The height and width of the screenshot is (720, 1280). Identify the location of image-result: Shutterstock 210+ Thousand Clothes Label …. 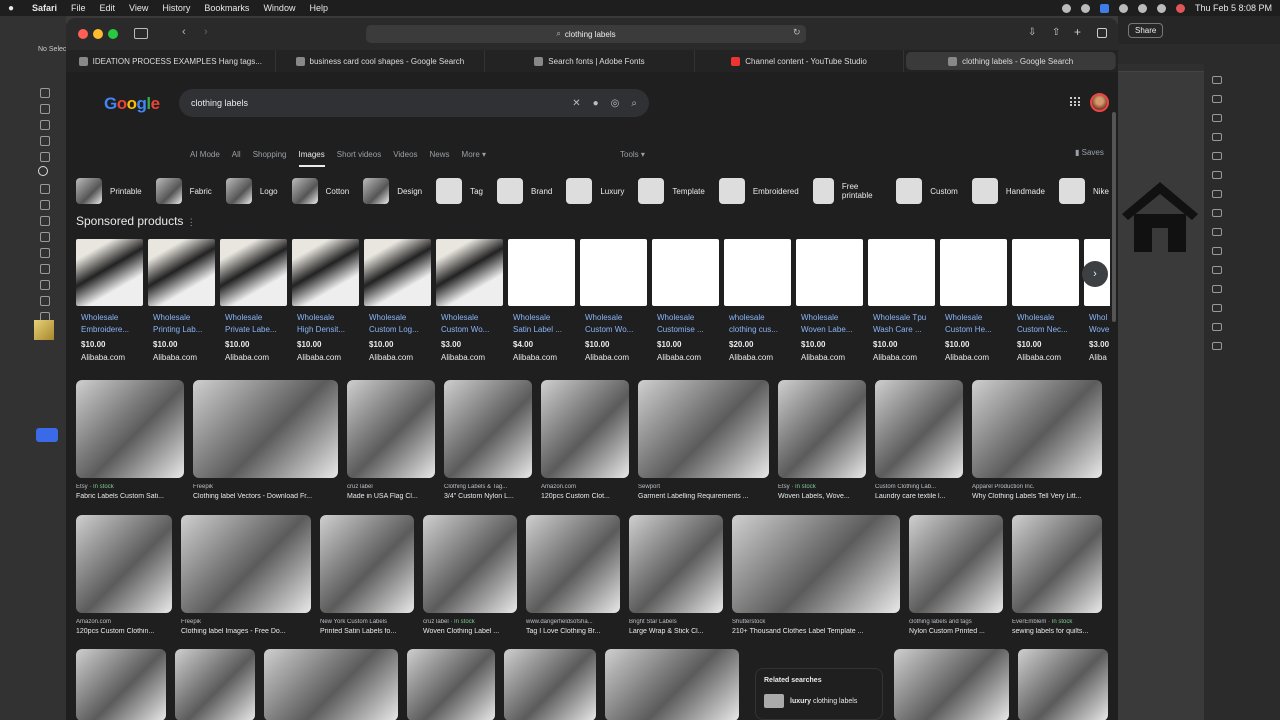
(816, 575).